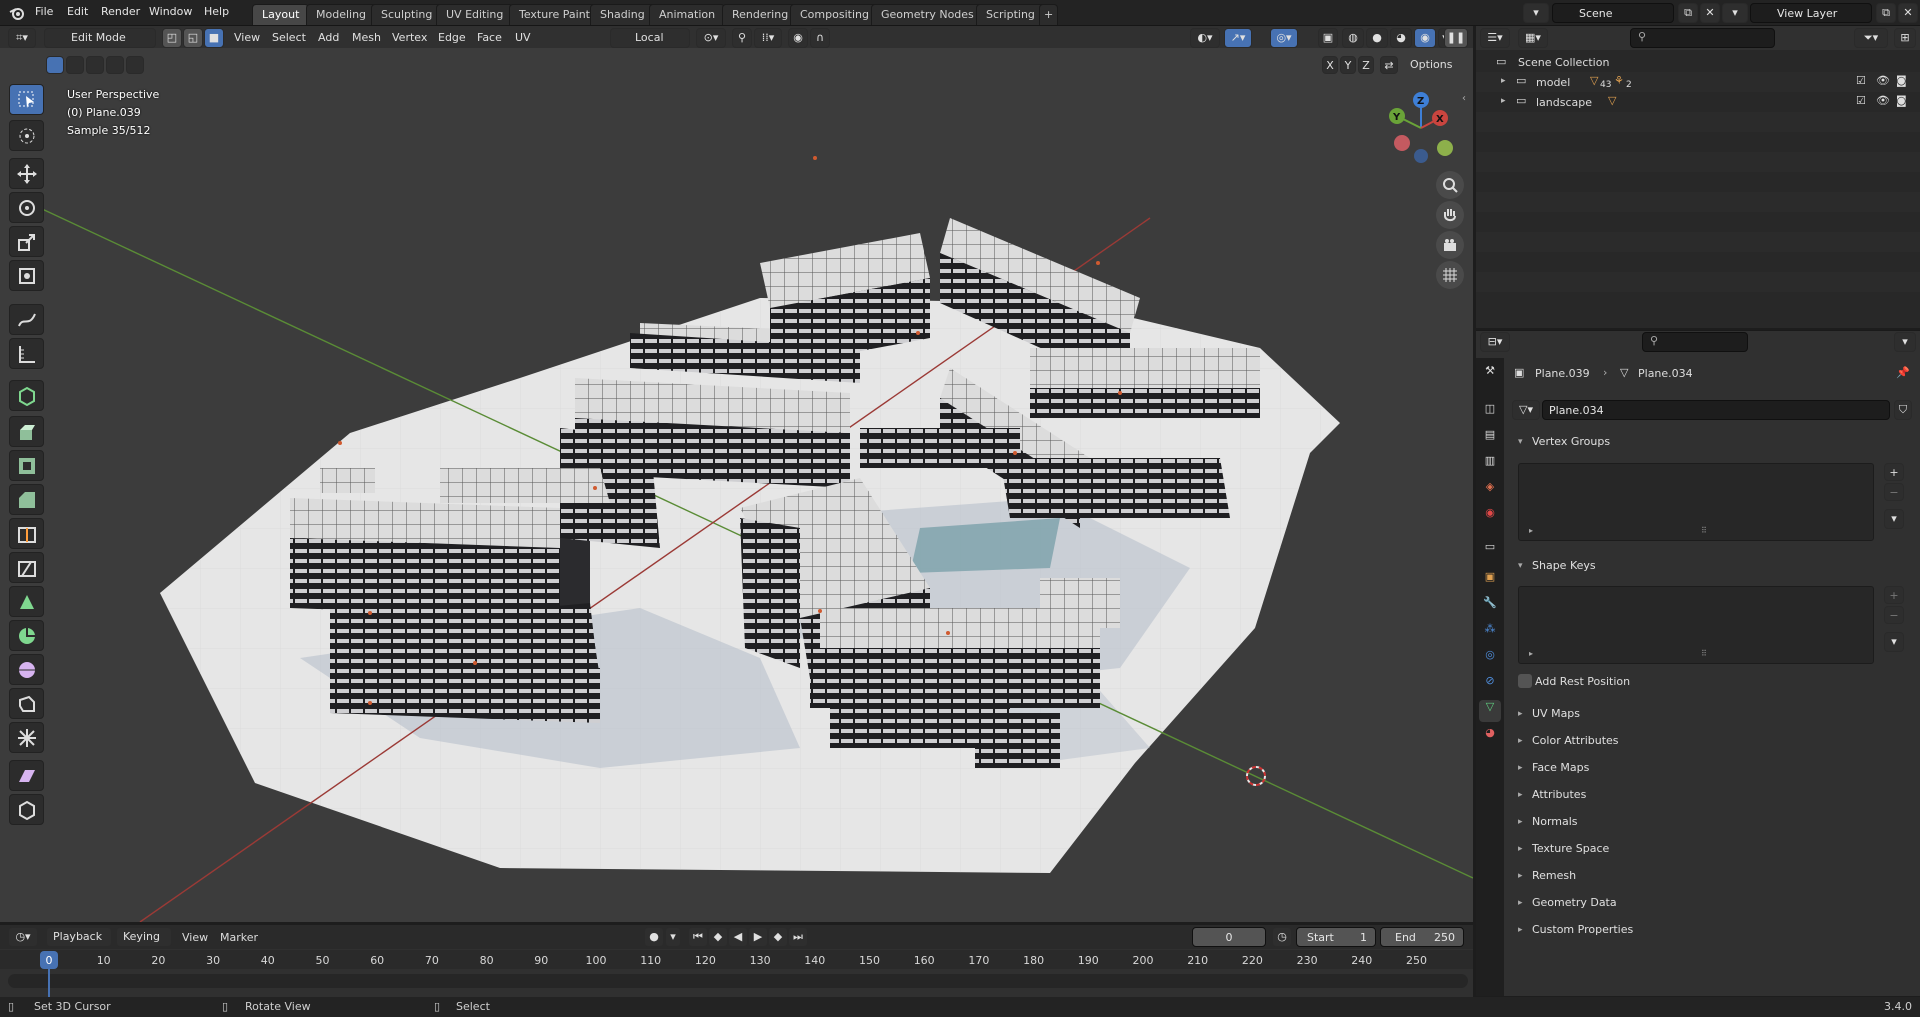  What do you see at coordinates (718, 937) in the screenshot?
I see `prev-keyframe-icon: ◆` at bounding box center [718, 937].